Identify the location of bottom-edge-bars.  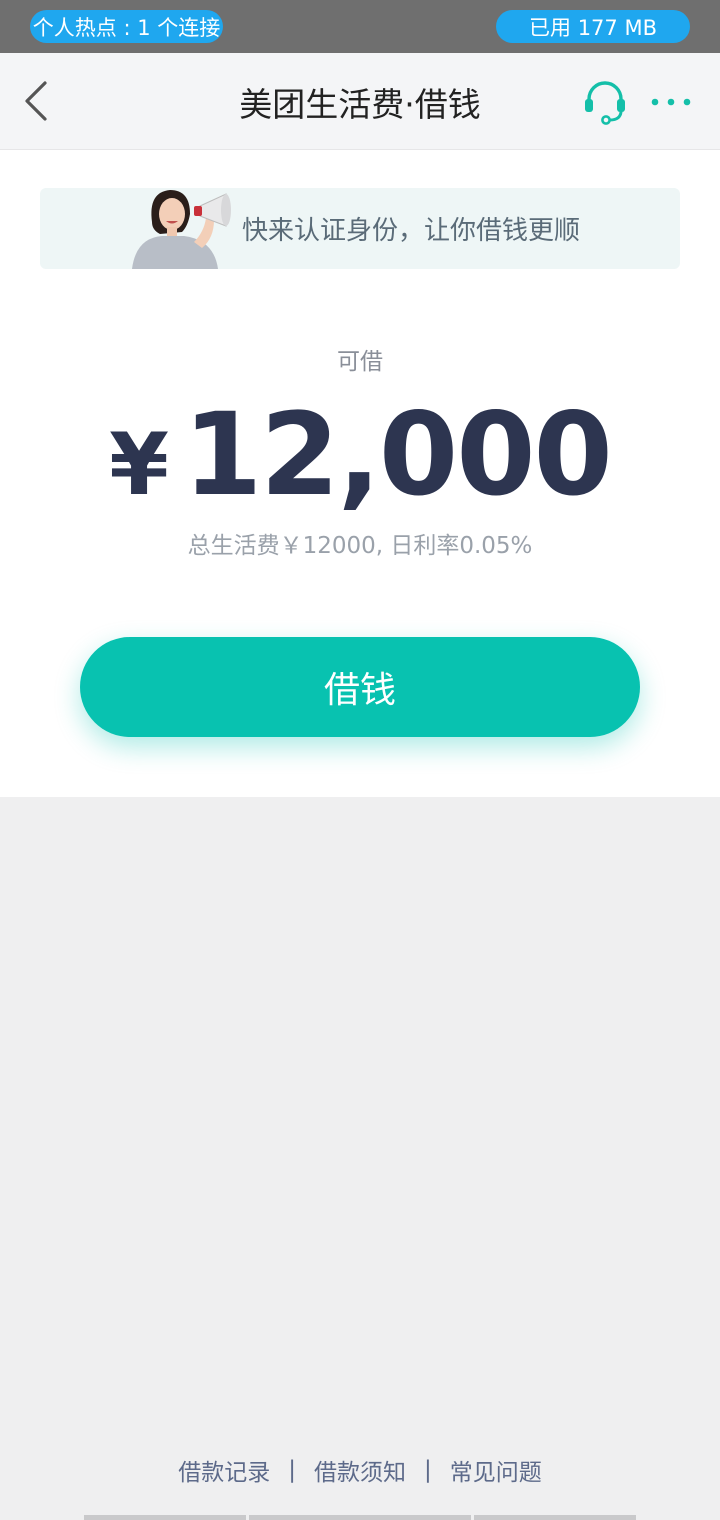
(360, 1517).